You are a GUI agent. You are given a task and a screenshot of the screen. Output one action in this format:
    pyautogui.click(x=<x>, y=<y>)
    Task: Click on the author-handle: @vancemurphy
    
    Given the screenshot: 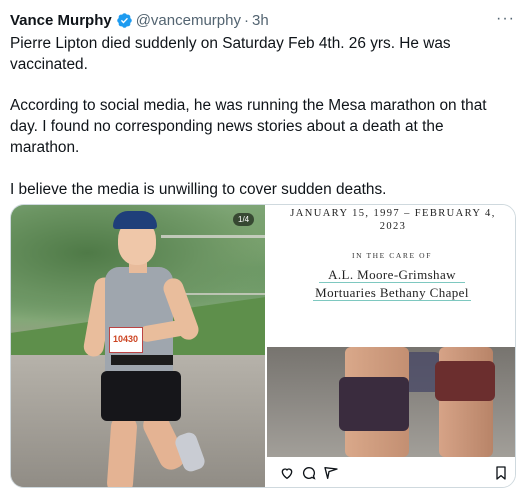 What is the action you would take?
    pyautogui.click(x=188, y=20)
    